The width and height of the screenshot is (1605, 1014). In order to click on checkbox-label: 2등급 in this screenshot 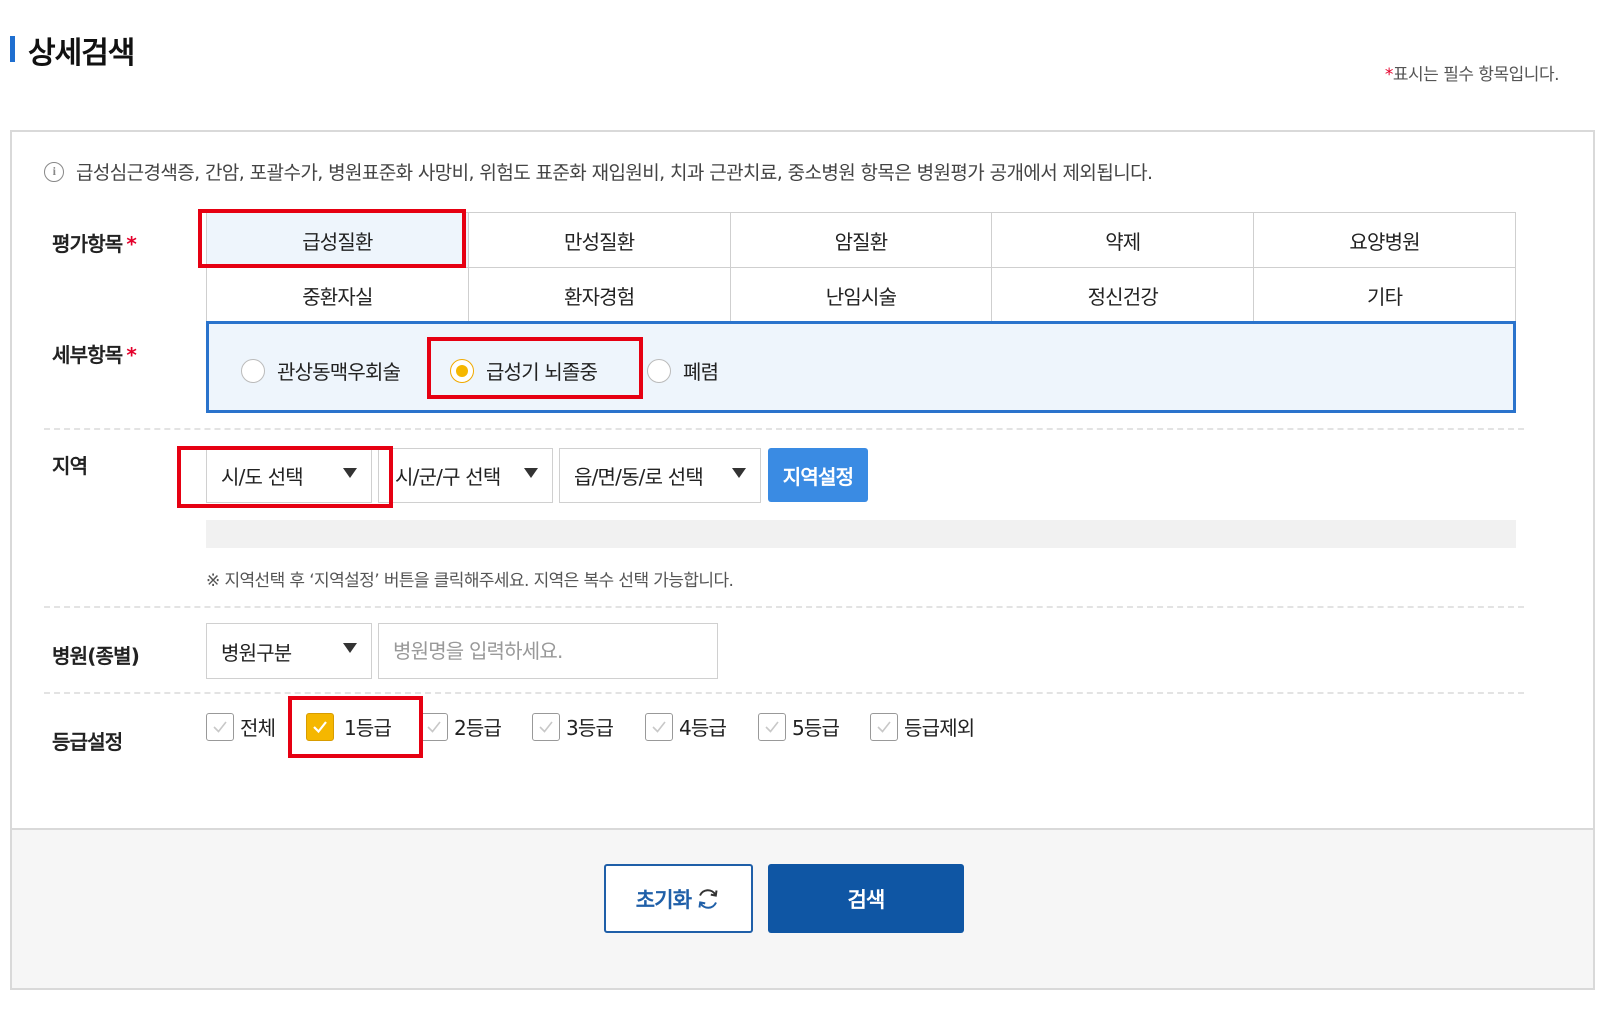, I will do `click(478, 728)`.